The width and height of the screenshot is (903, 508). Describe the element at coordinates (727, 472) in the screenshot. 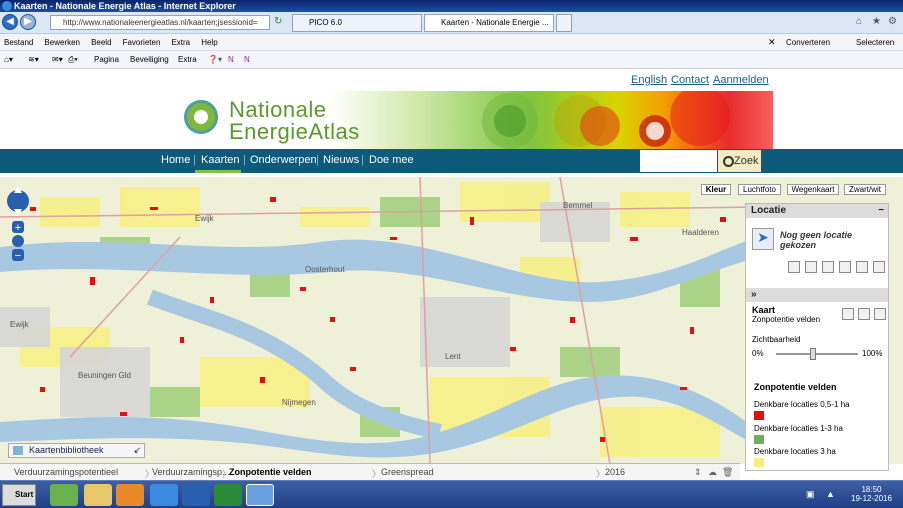

I see `delete-icon: 🗑` at that location.